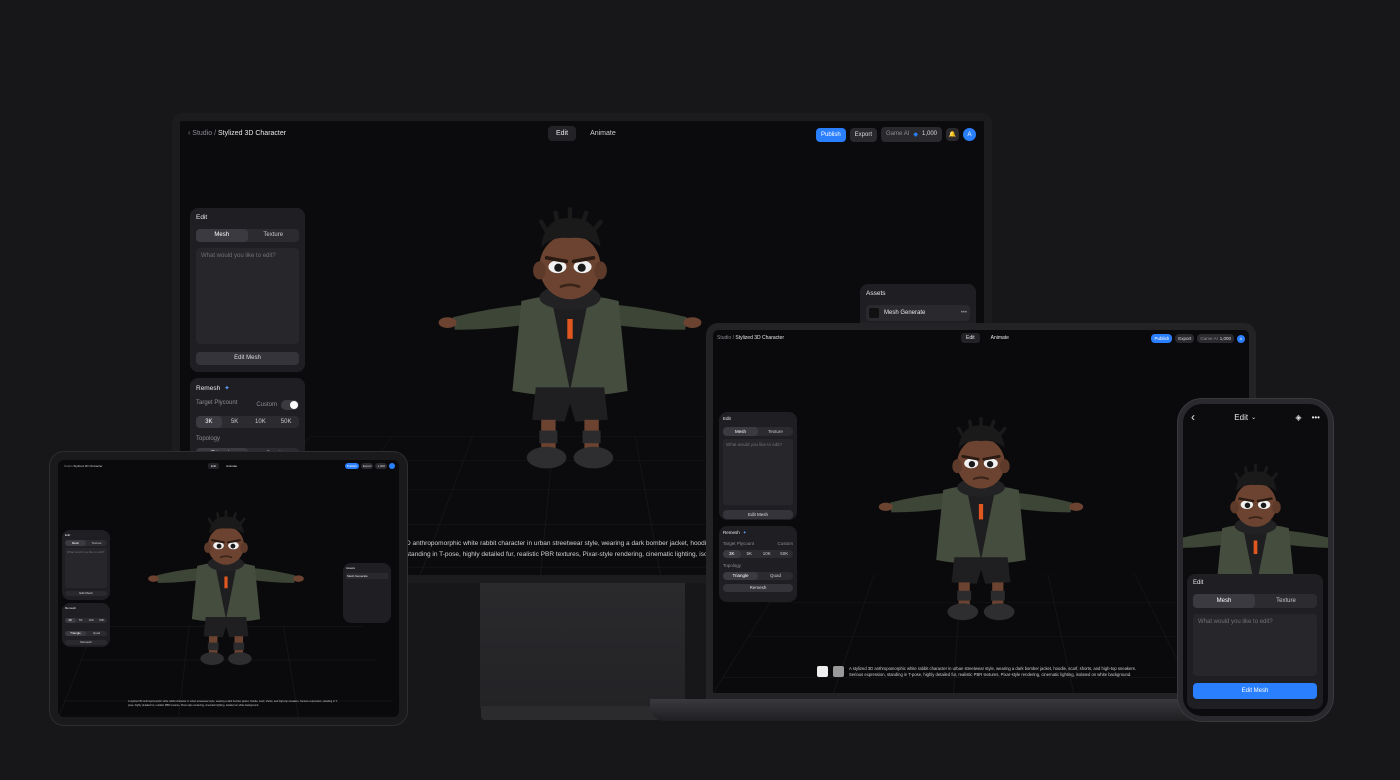 This screenshot has height=780, width=1400. I want to click on avatar, so click(392, 466).